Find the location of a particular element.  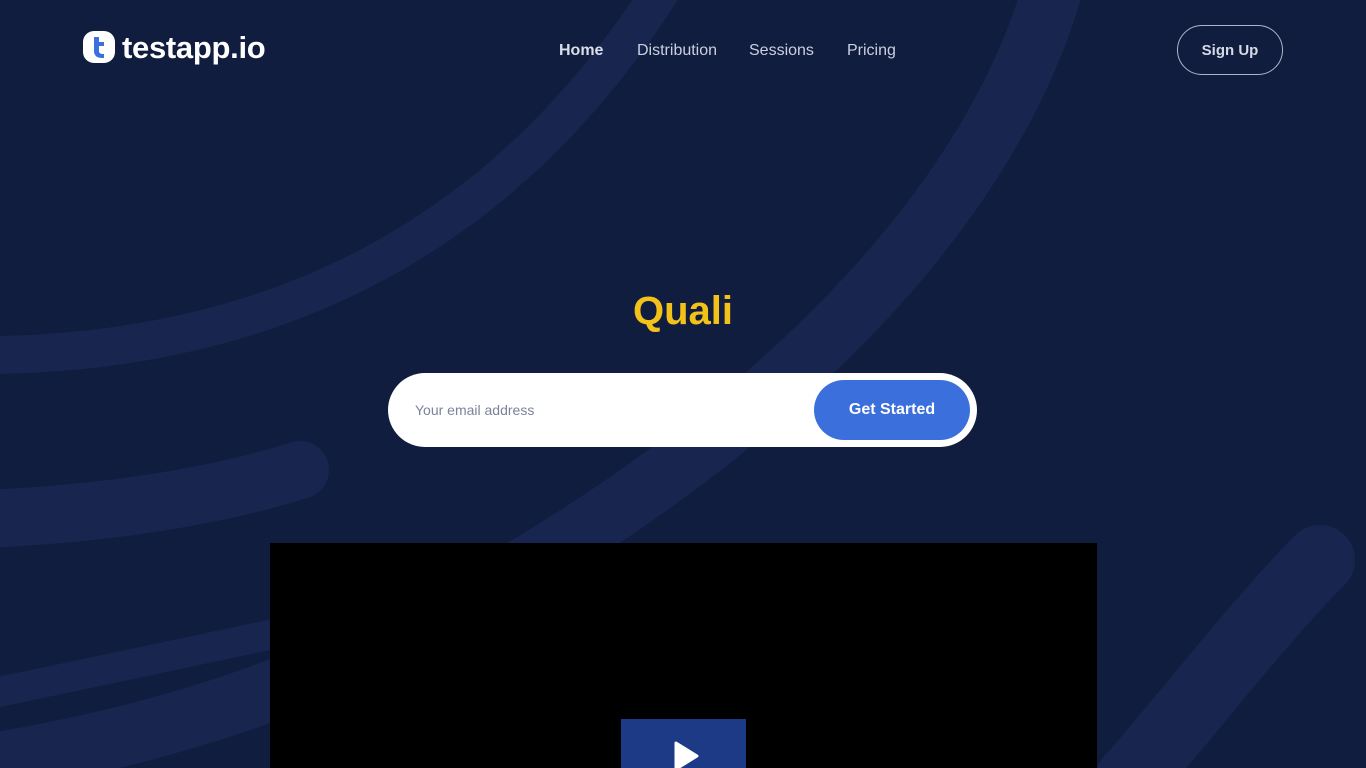

play-icon is located at coordinates (686, 754).